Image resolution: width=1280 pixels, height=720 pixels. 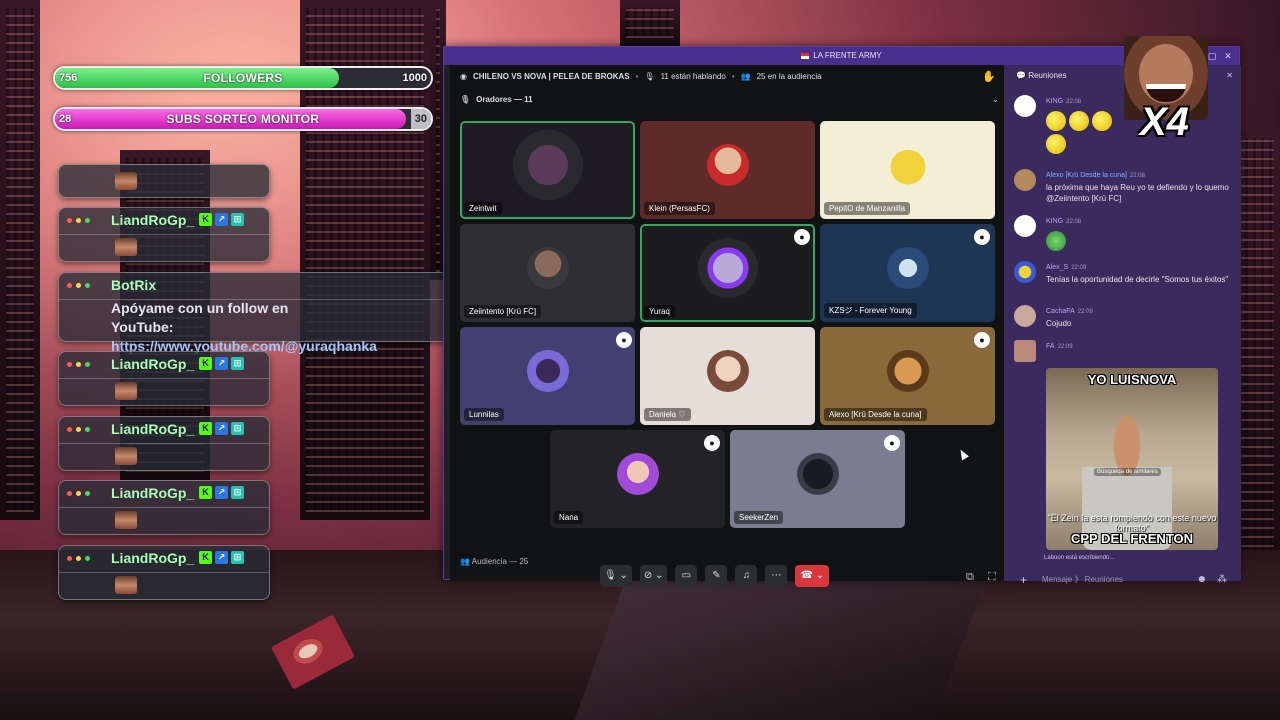 What do you see at coordinates (729, 99) in the screenshot?
I see `speakers-header: 🎙 Oradores — 11 ⌄` at bounding box center [729, 99].